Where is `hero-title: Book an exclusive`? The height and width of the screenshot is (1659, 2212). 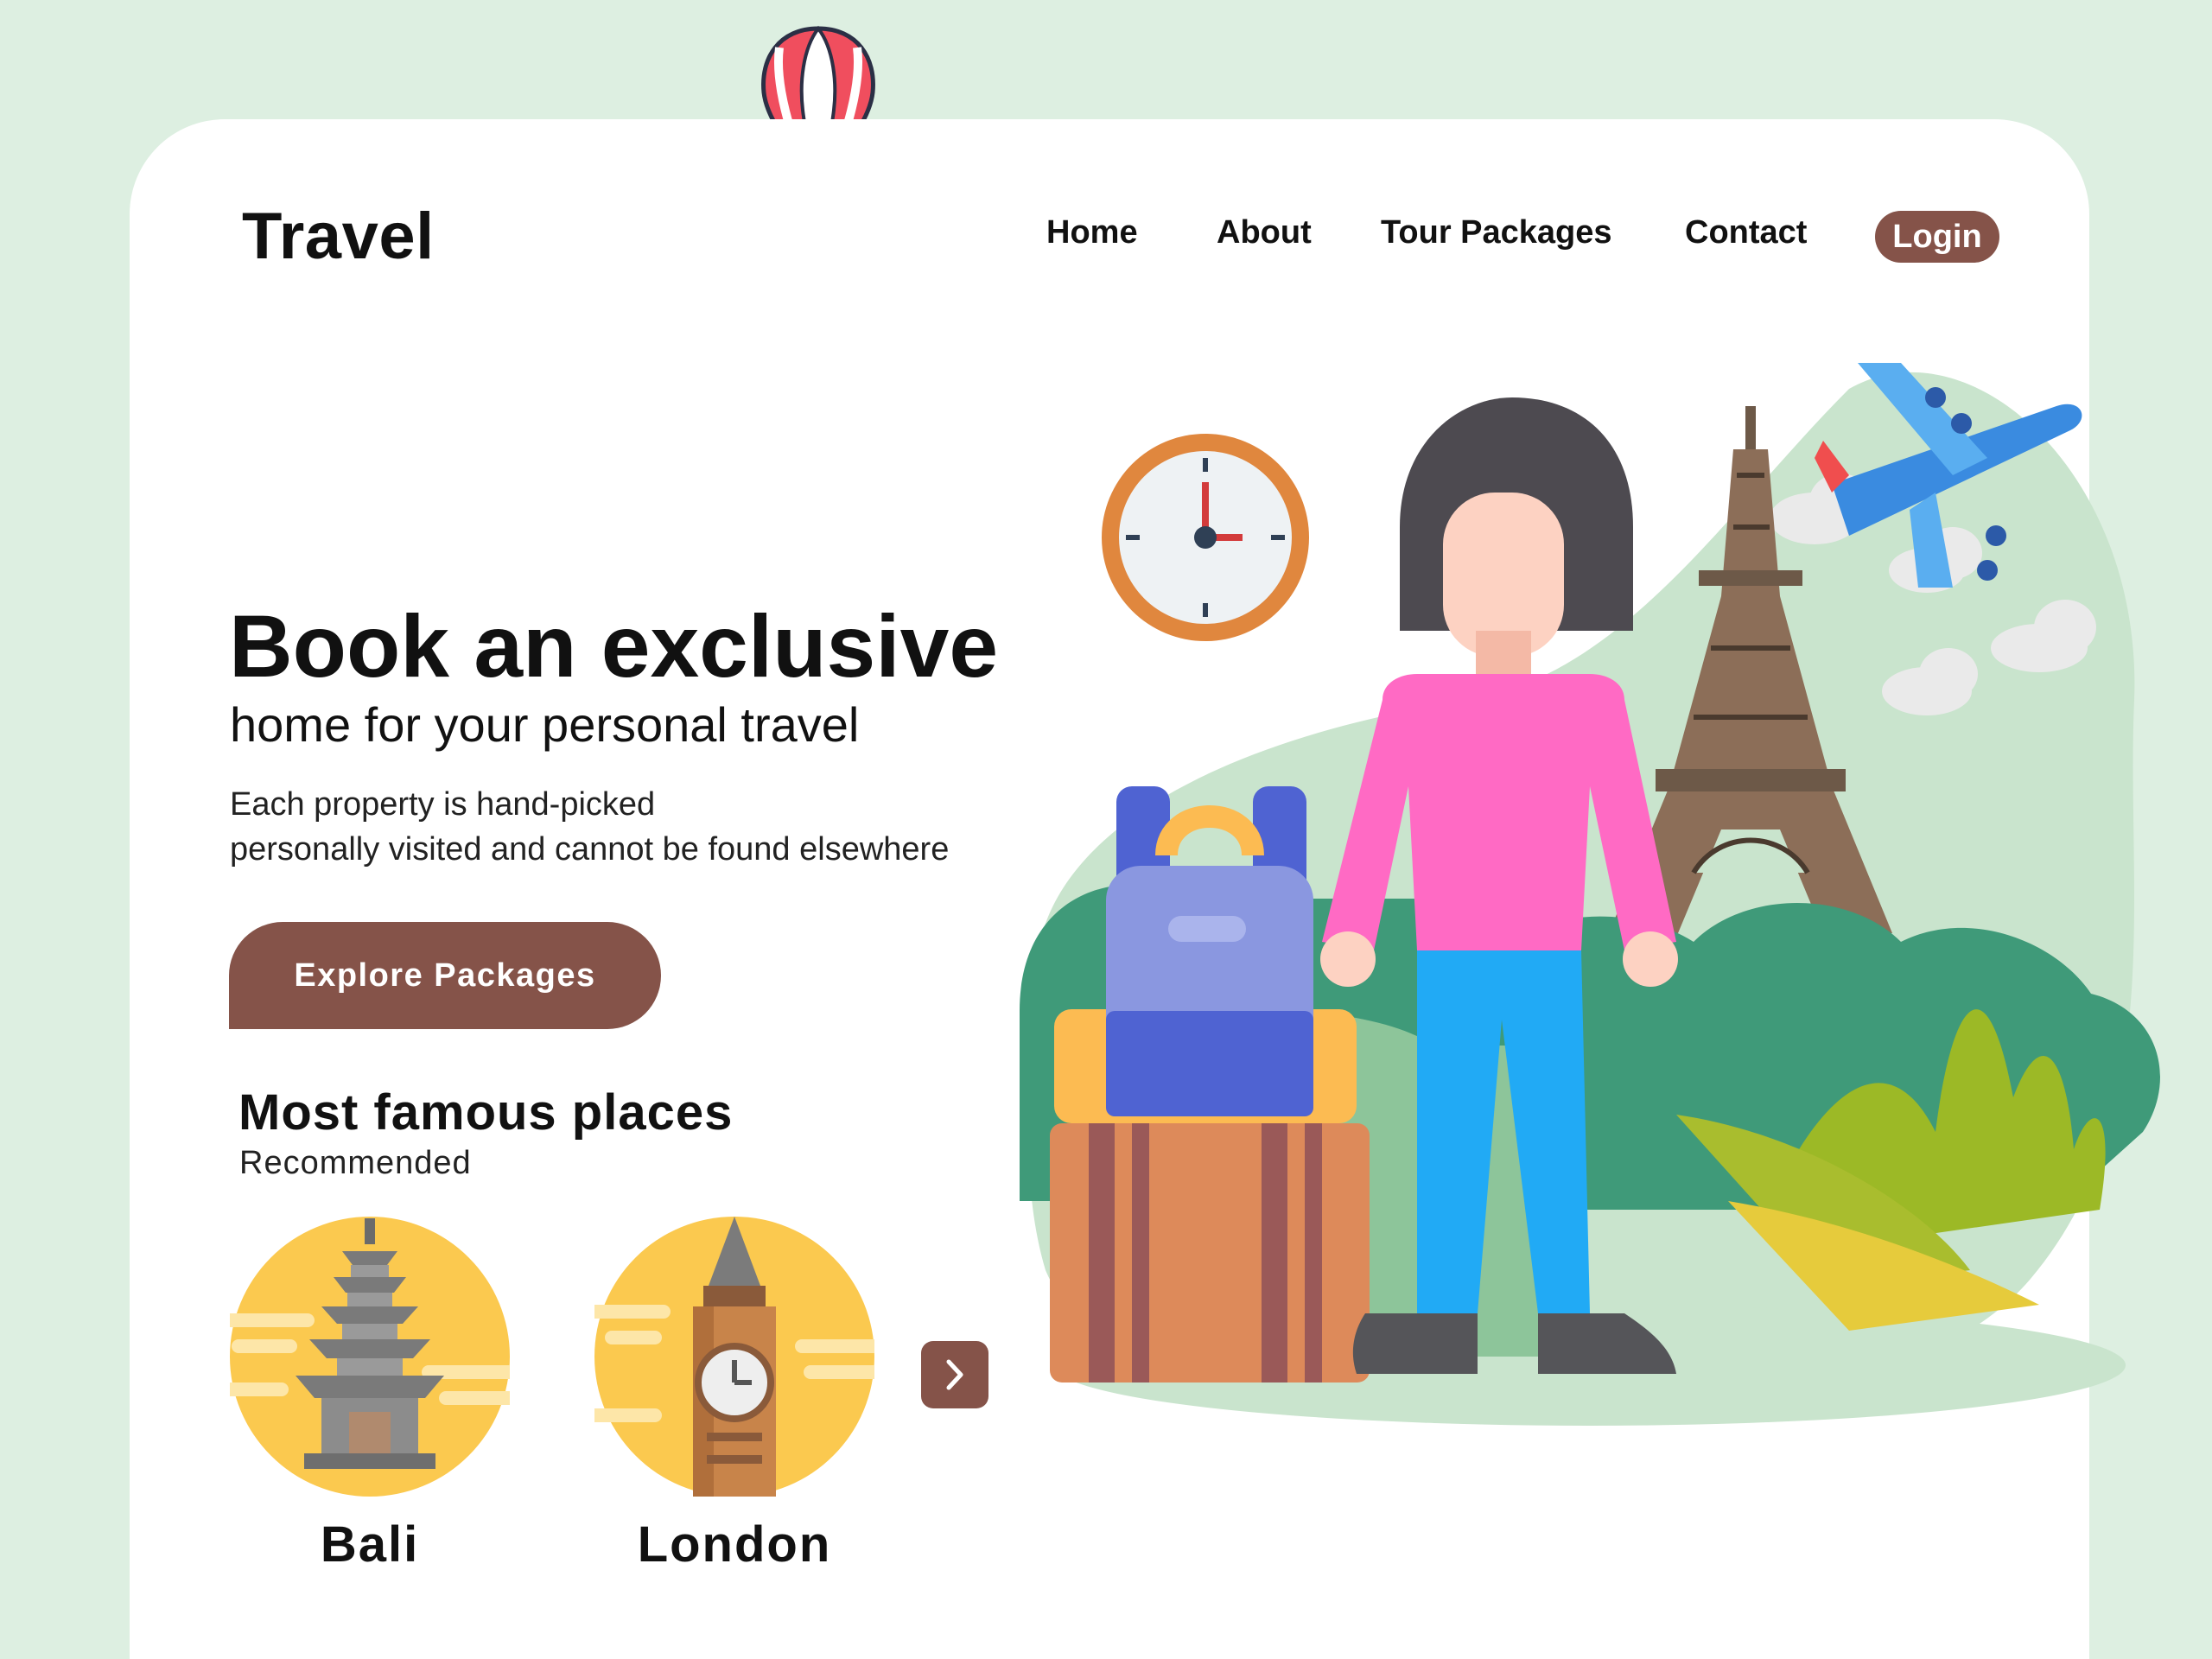 hero-title: Book an exclusive is located at coordinates (614, 646).